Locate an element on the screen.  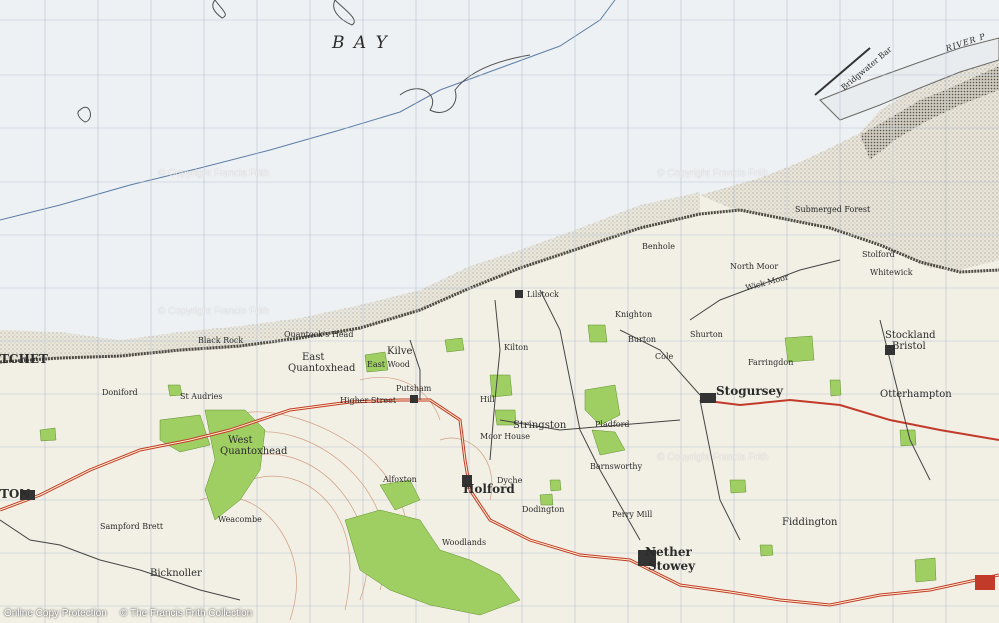
place-quantoxhead: Quantoxhead is located at coordinates (322, 368).